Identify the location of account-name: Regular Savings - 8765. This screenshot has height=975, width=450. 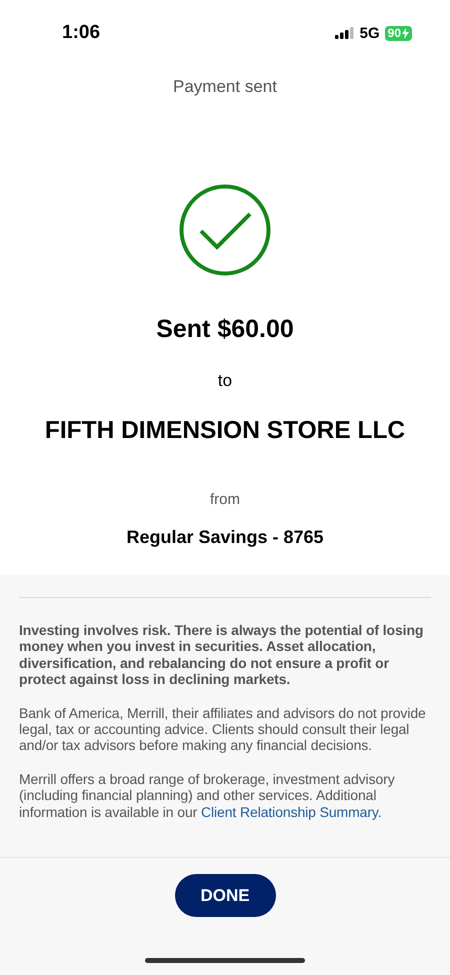
(225, 537).